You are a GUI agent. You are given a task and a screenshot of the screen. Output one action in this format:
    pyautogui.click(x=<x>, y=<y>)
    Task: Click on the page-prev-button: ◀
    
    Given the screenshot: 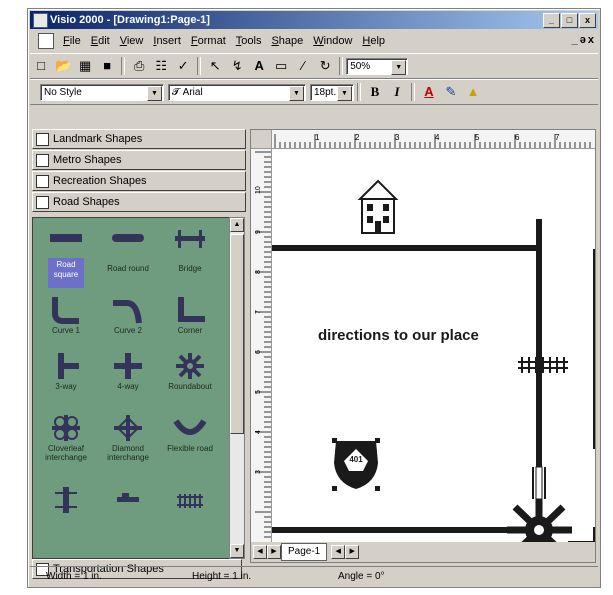 What is the action you would take?
    pyautogui.click(x=260, y=552)
    